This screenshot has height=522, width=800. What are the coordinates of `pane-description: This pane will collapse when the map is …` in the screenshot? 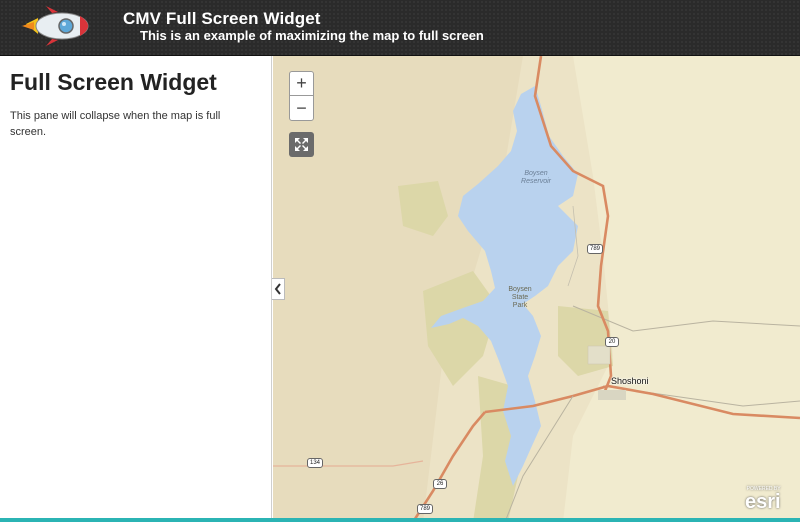 It's located at (115, 124).